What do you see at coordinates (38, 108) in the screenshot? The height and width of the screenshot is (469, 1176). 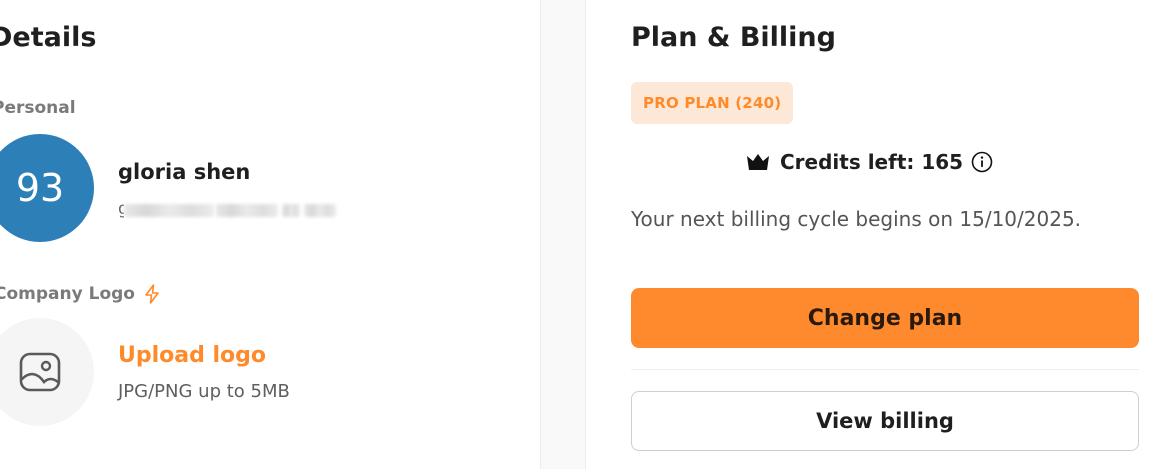 I see `personal-section-label: Personal` at bounding box center [38, 108].